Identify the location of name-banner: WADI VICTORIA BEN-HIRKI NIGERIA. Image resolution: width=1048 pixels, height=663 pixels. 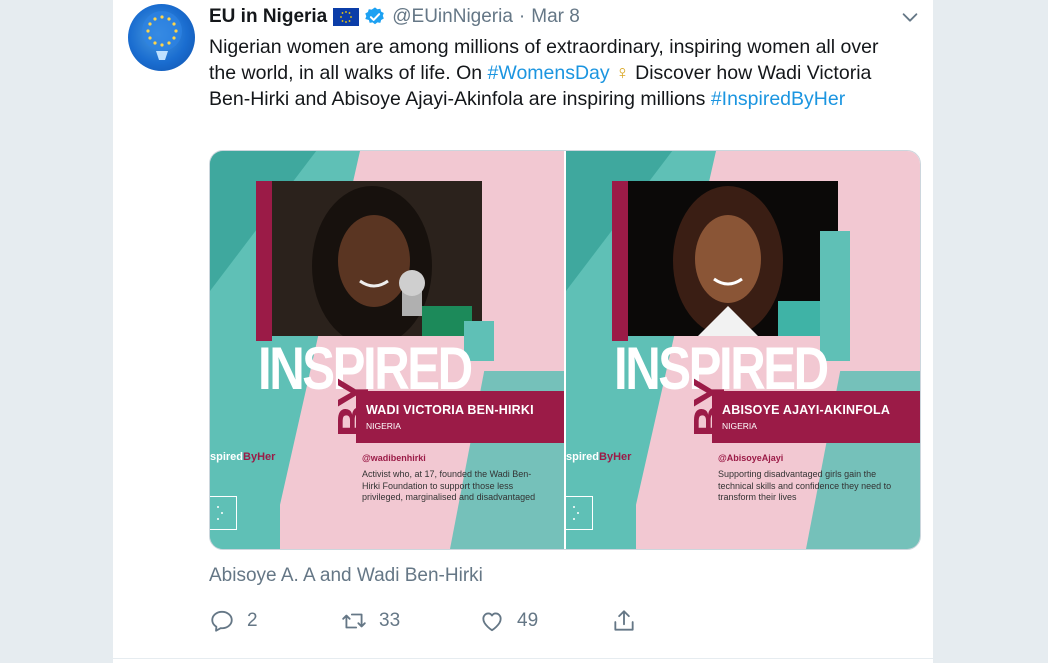
(460, 417).